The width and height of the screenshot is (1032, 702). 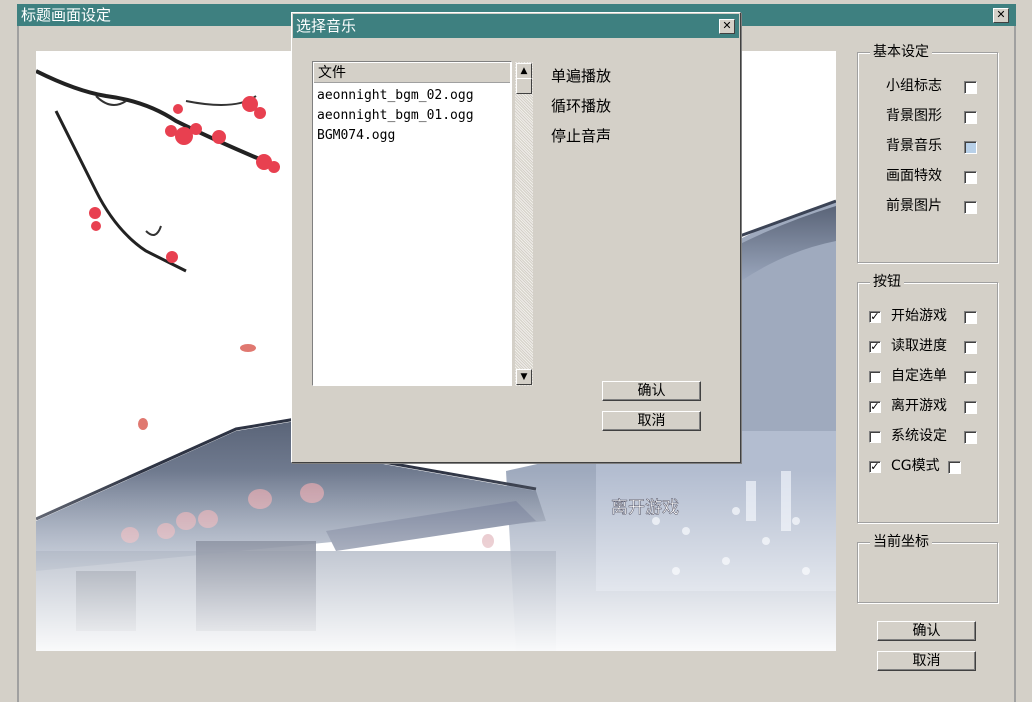 What do you see at coordinates (875, 407) in the screenshot?
I see `exit-game-enable-checkbox: ✓` at bounding box center [875, 407].